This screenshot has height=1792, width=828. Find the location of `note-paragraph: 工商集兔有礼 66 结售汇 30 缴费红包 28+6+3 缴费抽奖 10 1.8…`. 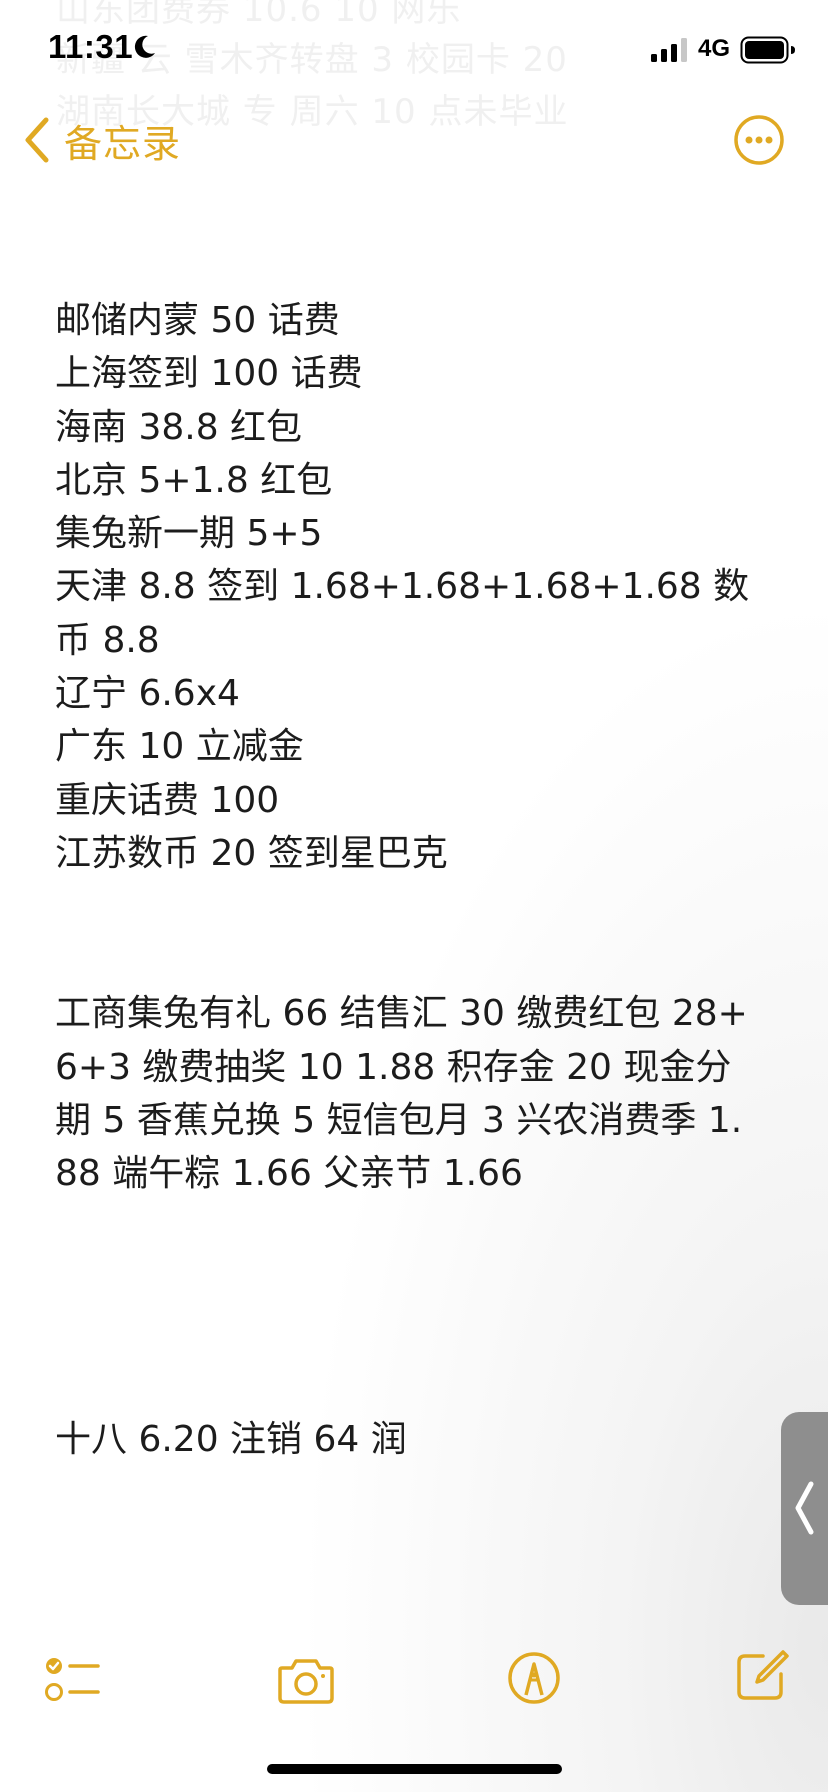

note-paragraph: 工商集兔有礼 66 结售汇 30 缴费红包 28+6+3 缴费抽奖 10 1.8… is located at coordinates (401, 1094).